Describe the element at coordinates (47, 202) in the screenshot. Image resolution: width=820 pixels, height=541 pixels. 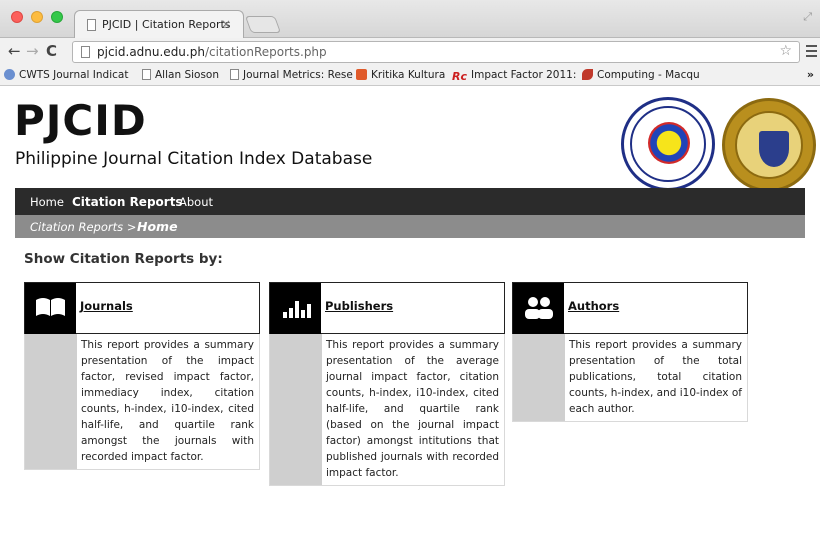
I see `nav-home: Home` at that location.